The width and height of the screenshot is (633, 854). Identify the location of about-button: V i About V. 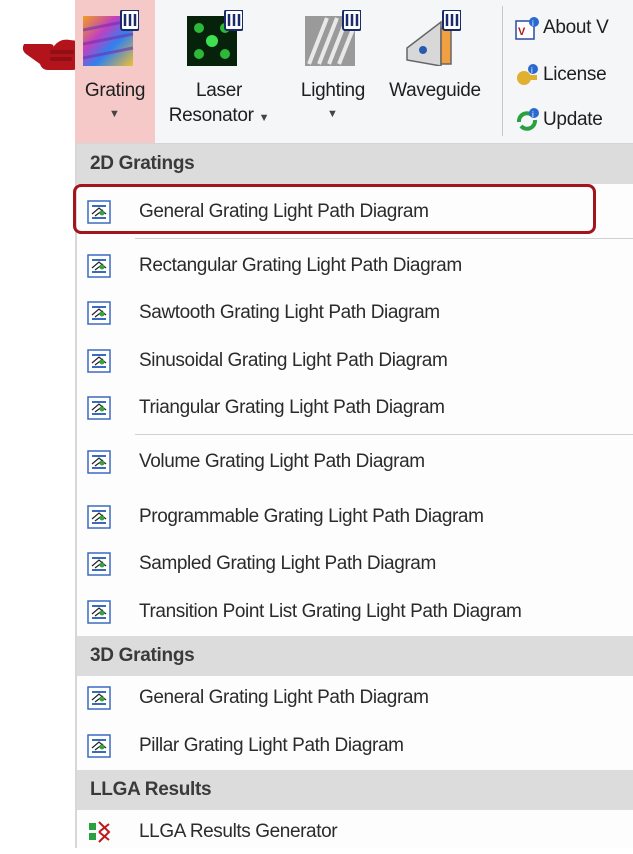
(562, 28).